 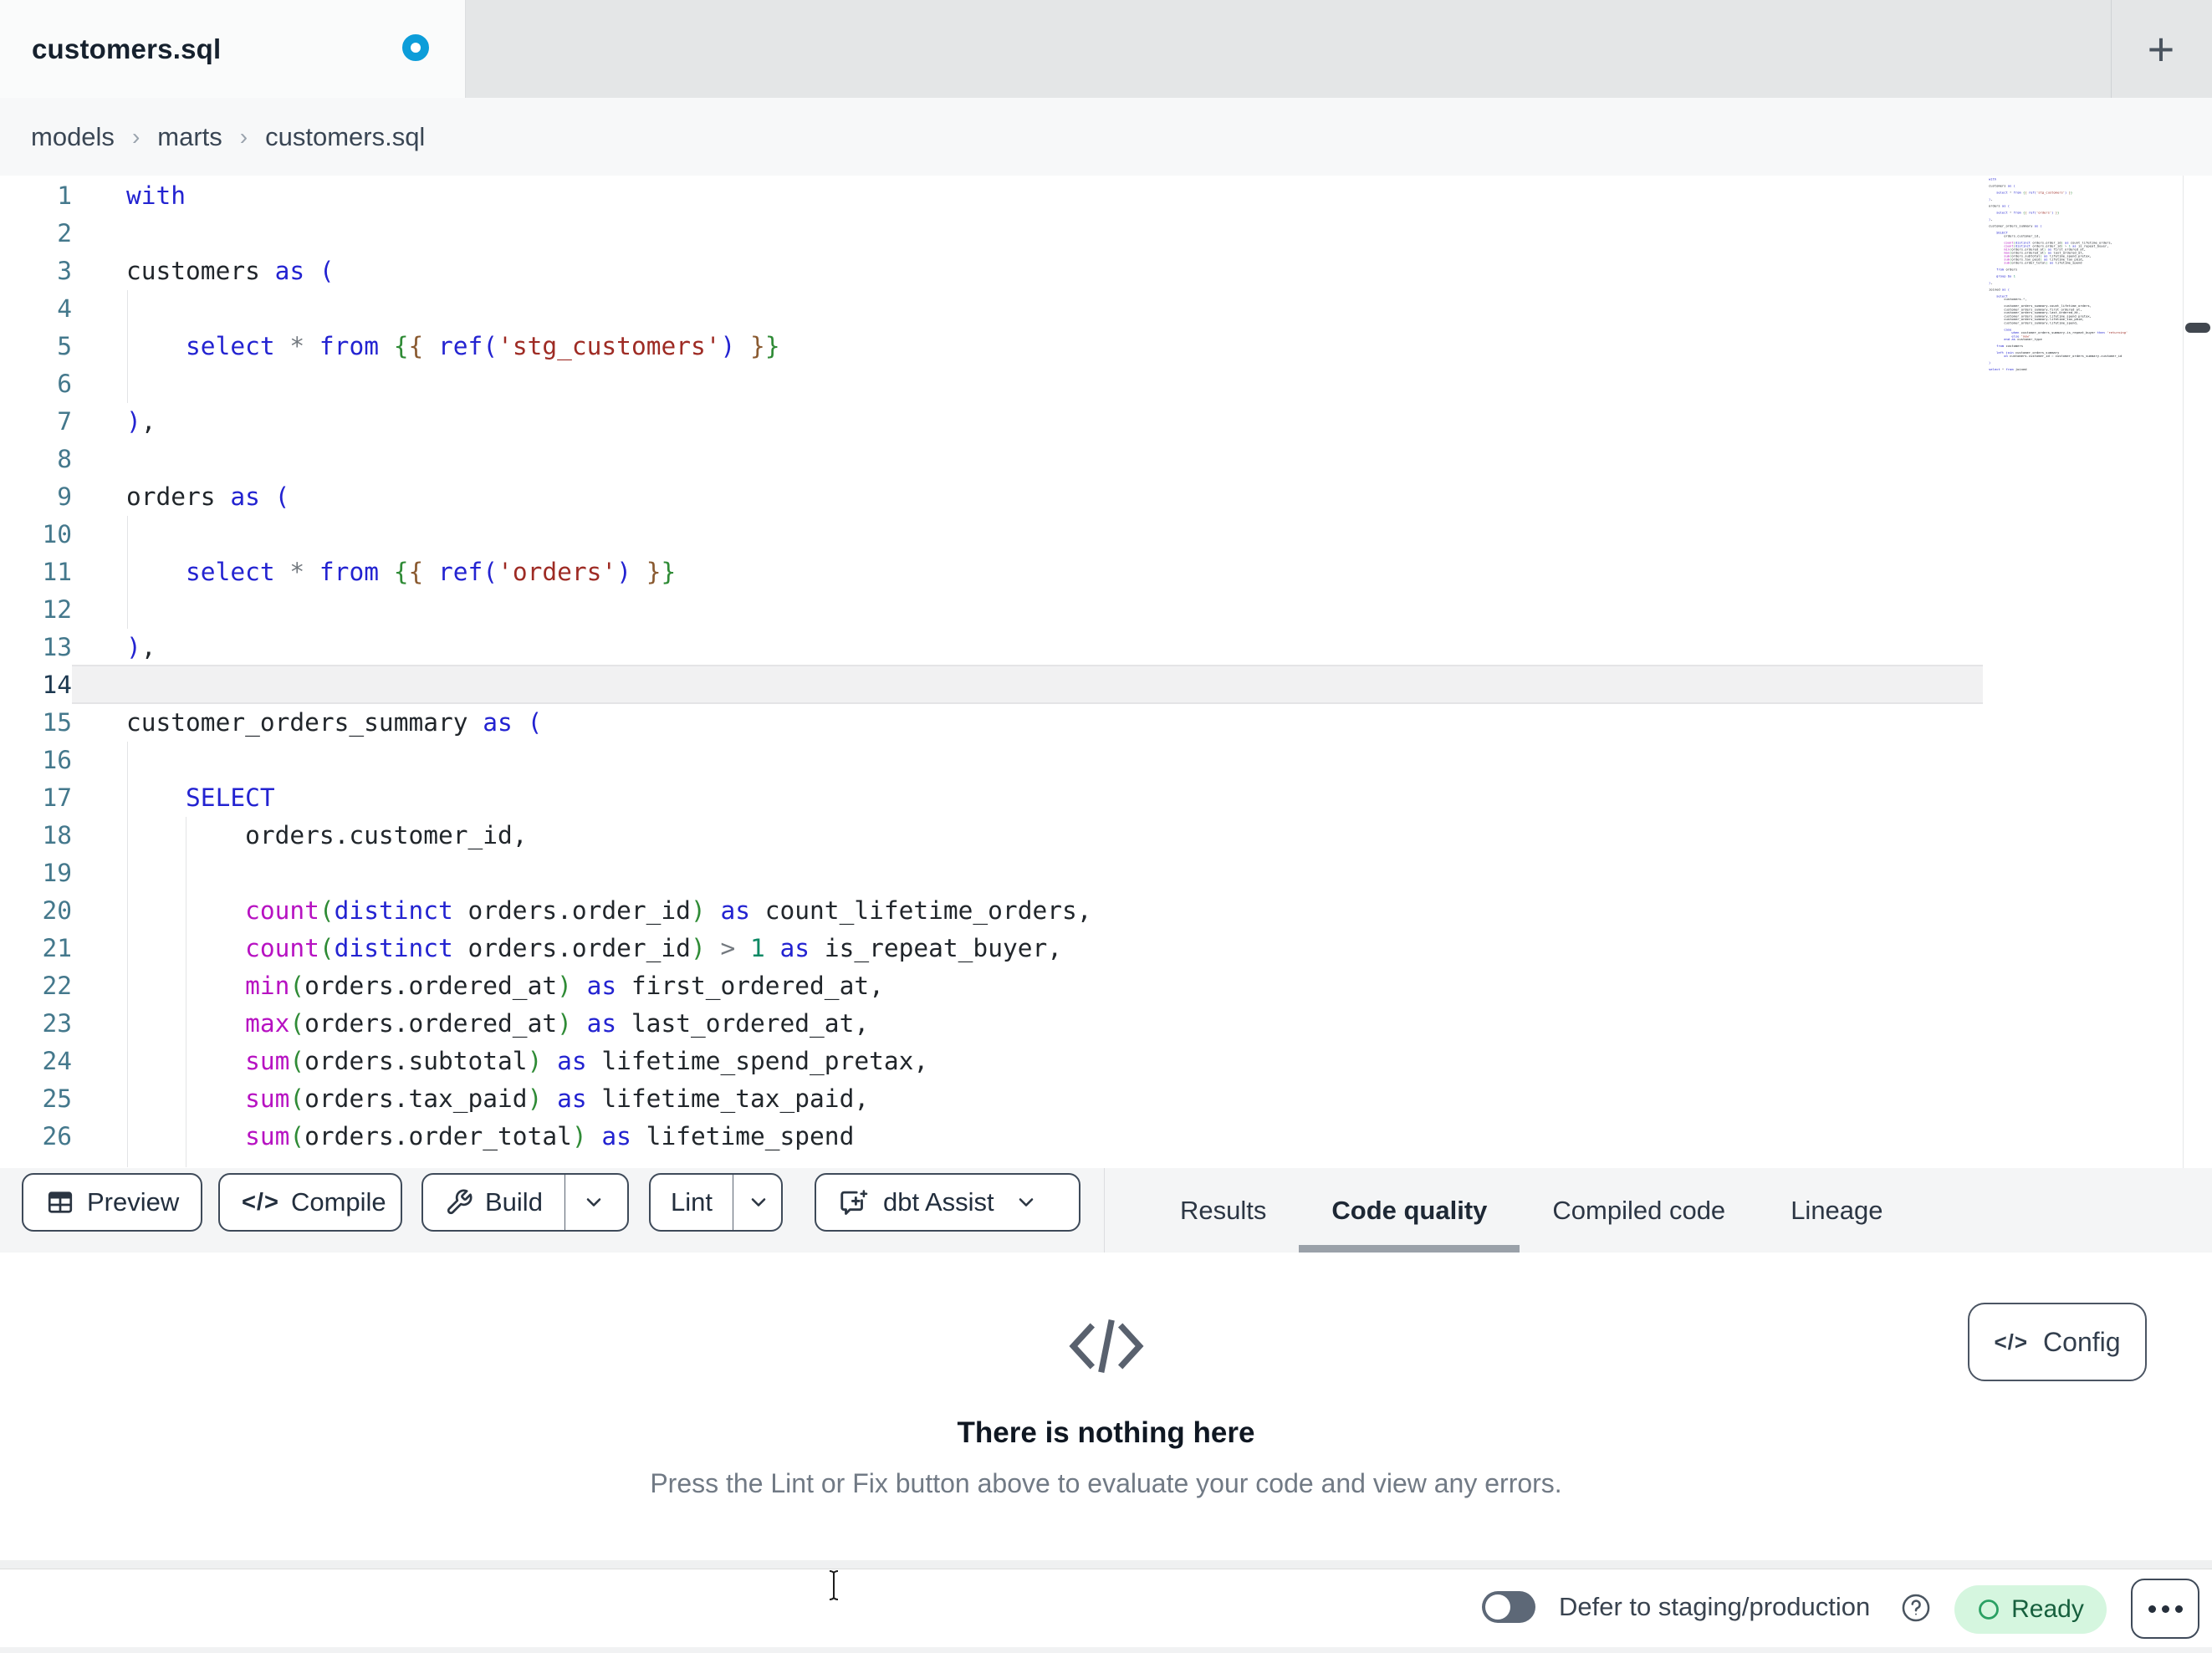 I want to click on code-line: with, so click(x=609, y=196).